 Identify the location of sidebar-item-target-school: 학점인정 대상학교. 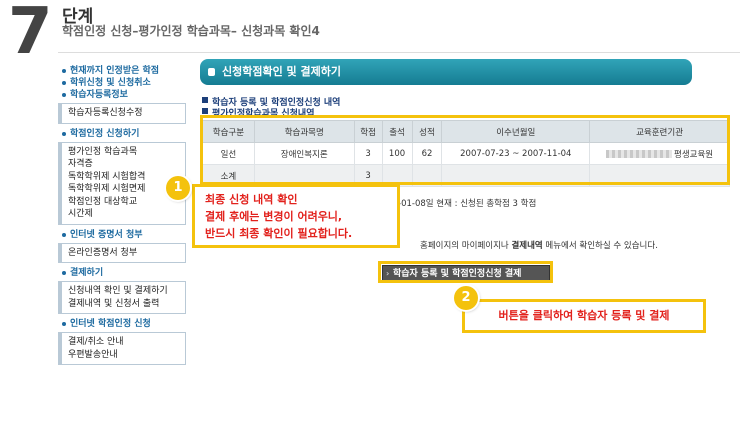
(123, 202).